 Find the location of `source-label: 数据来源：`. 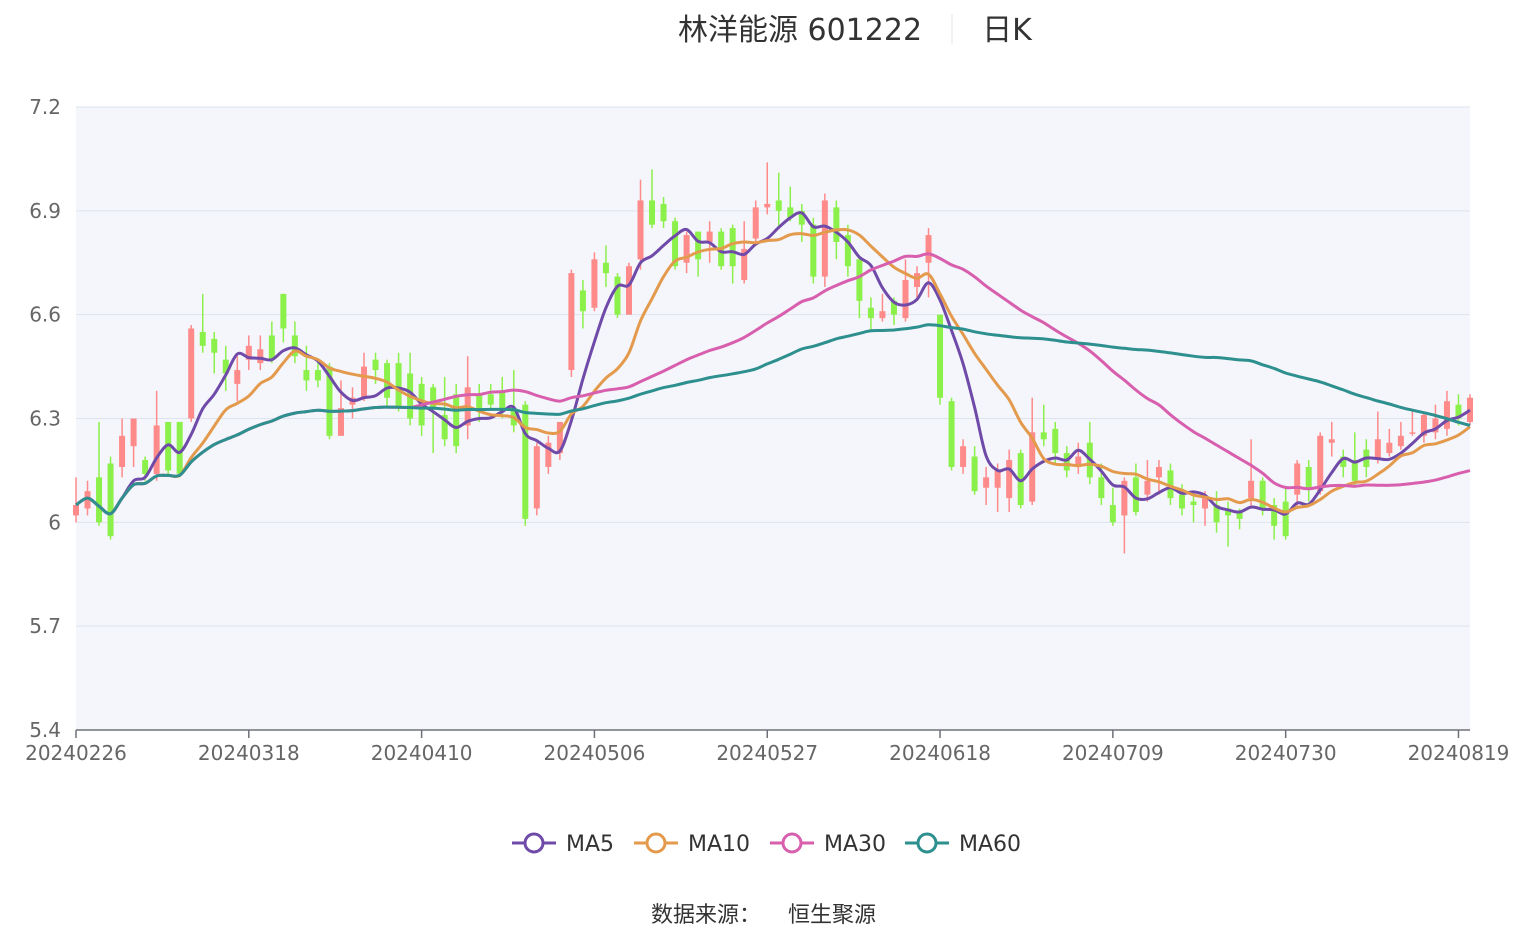

source-label: 数据来源： is located at coordinates (706, 915).